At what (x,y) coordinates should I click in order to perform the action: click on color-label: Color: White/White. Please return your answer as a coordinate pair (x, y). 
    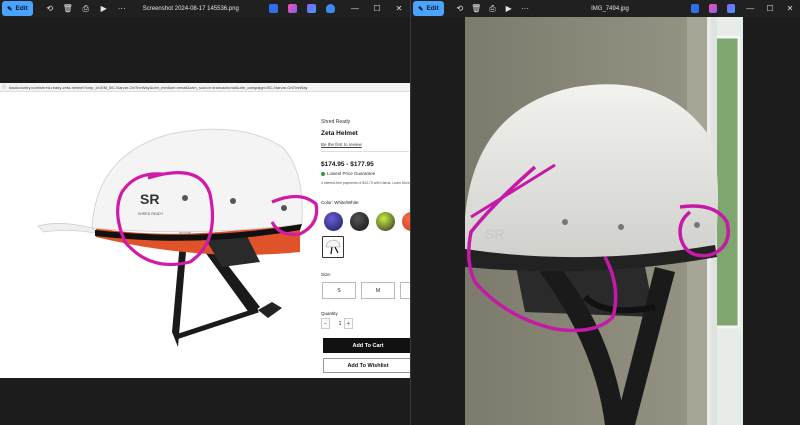
    Looking at the image, I should click on (340, 202).